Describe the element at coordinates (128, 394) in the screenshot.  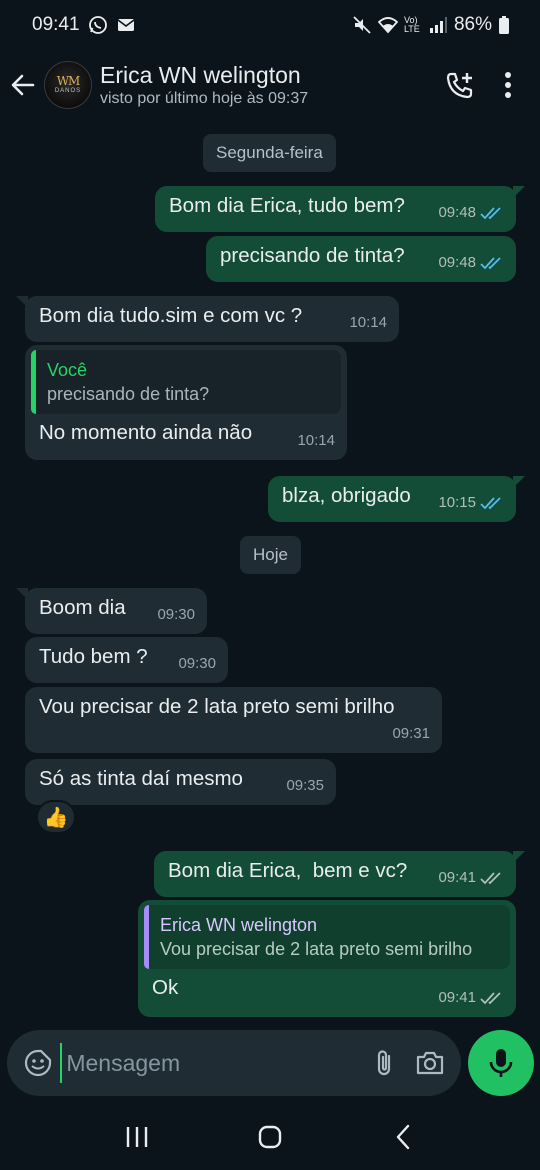
I see `quoted-text: precisando de tinta?` at that location.